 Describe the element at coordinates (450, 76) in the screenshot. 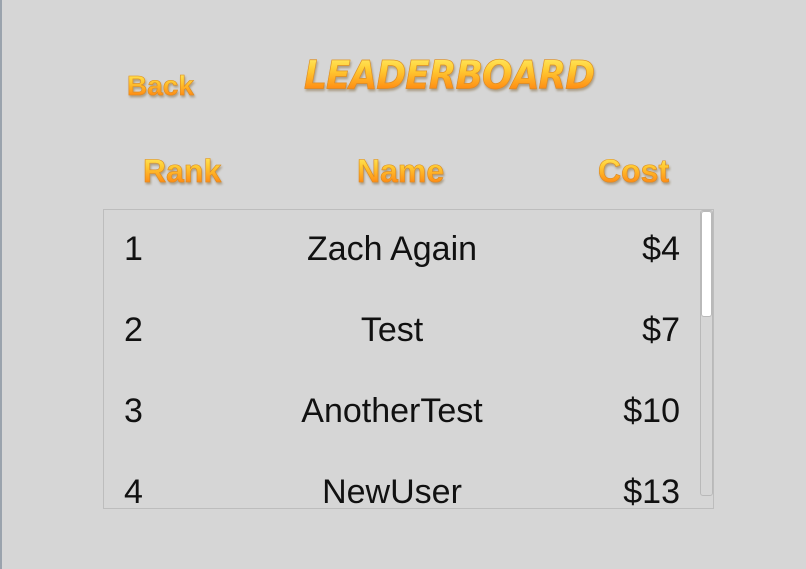

I see `page-title: LEADERBOARD` at that location.